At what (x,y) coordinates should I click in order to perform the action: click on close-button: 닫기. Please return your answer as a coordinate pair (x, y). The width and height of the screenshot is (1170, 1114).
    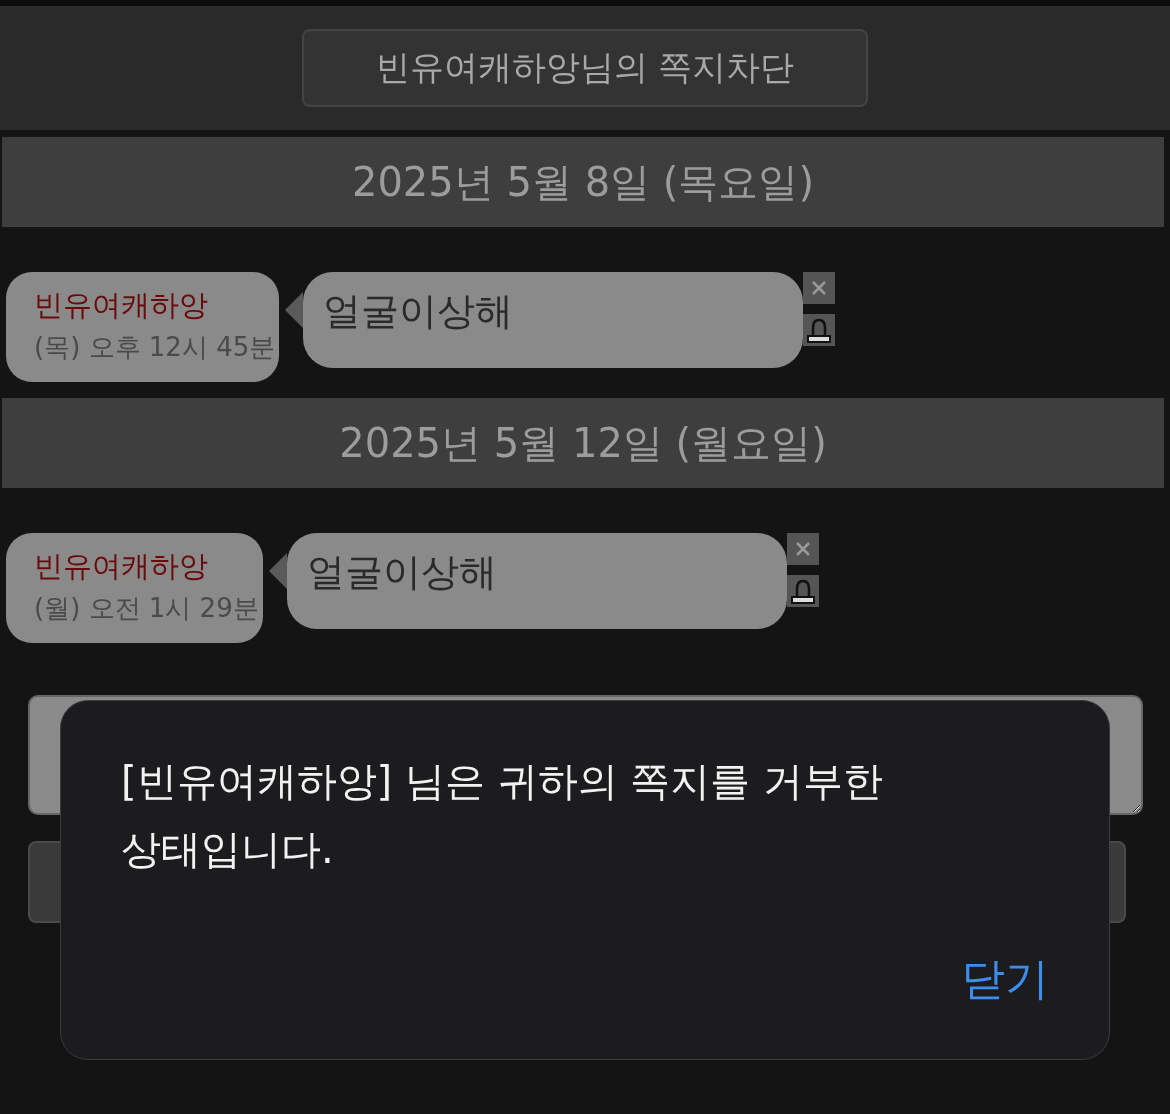
    Looking at the image, I should click on (1005, 979).